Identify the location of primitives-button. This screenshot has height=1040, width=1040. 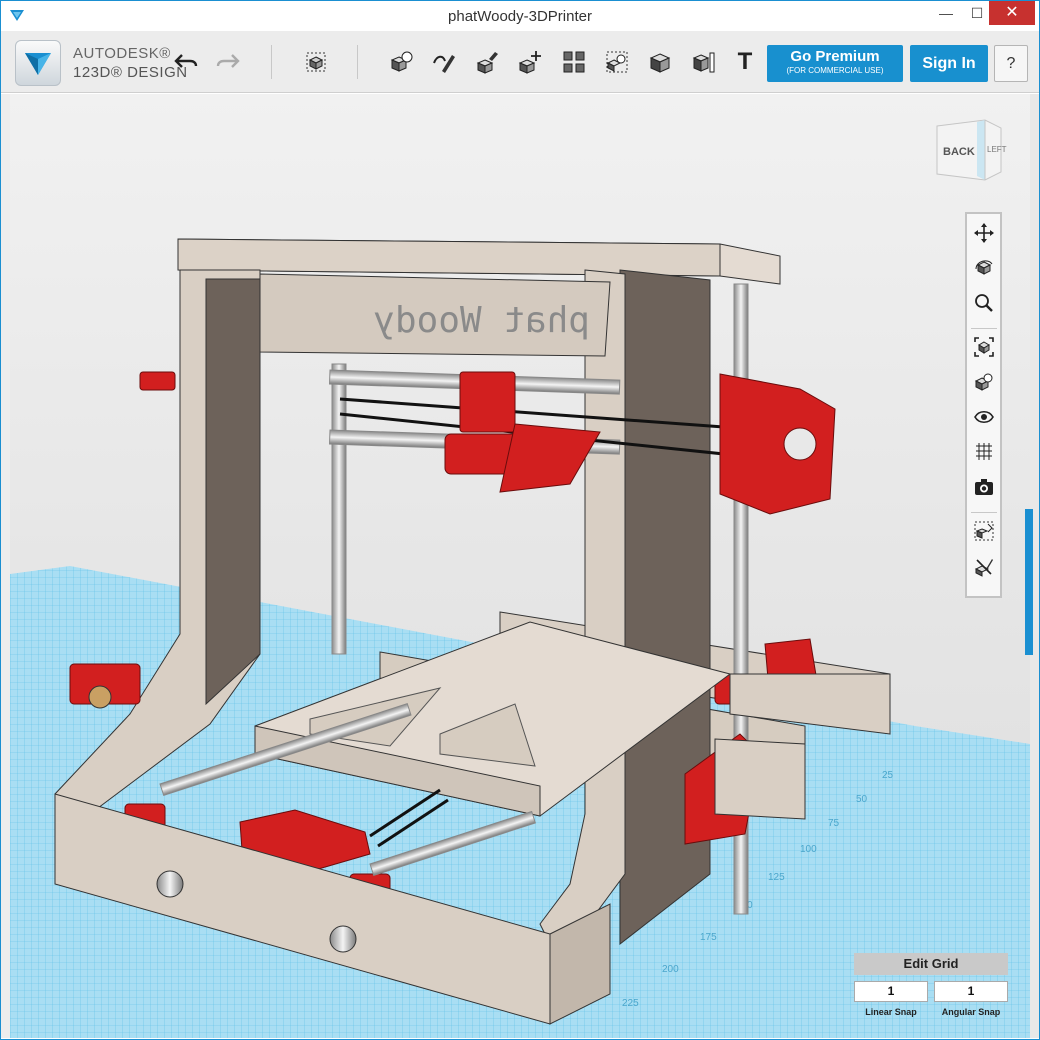
(402, 62).